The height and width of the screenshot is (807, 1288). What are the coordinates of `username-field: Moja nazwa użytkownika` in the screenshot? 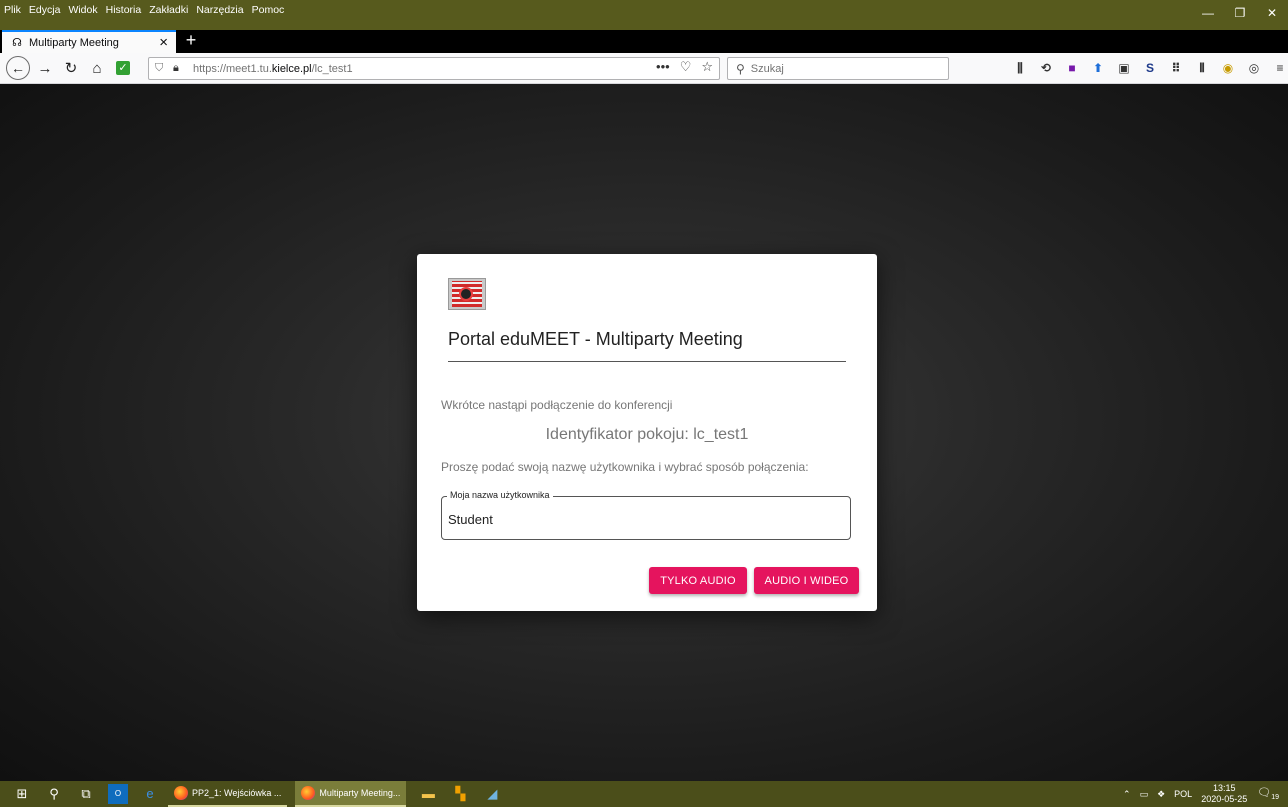 It's located at (646, 515).